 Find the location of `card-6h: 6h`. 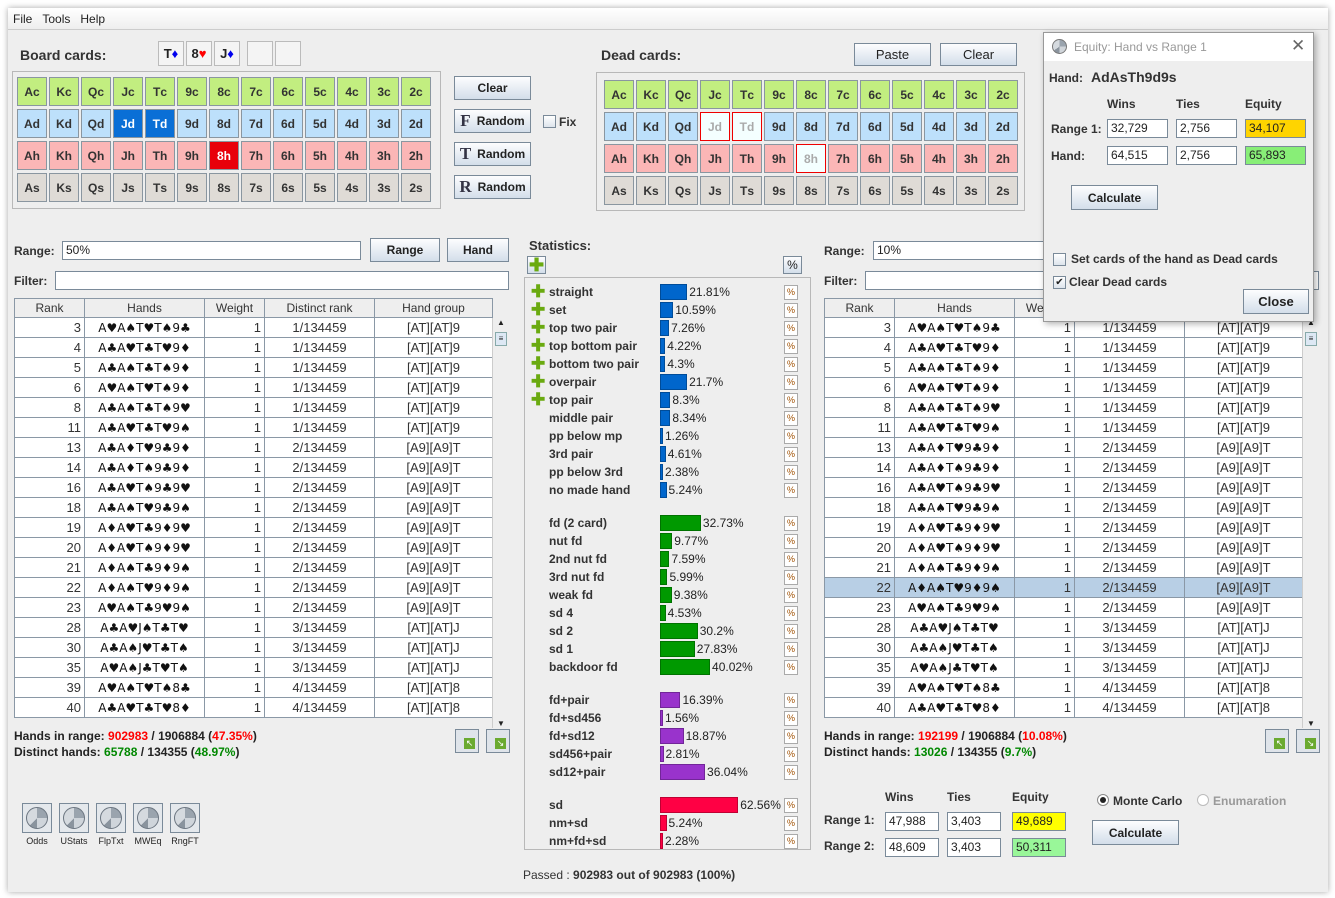

card-6h: 6h is located at coordinates (288, 155).